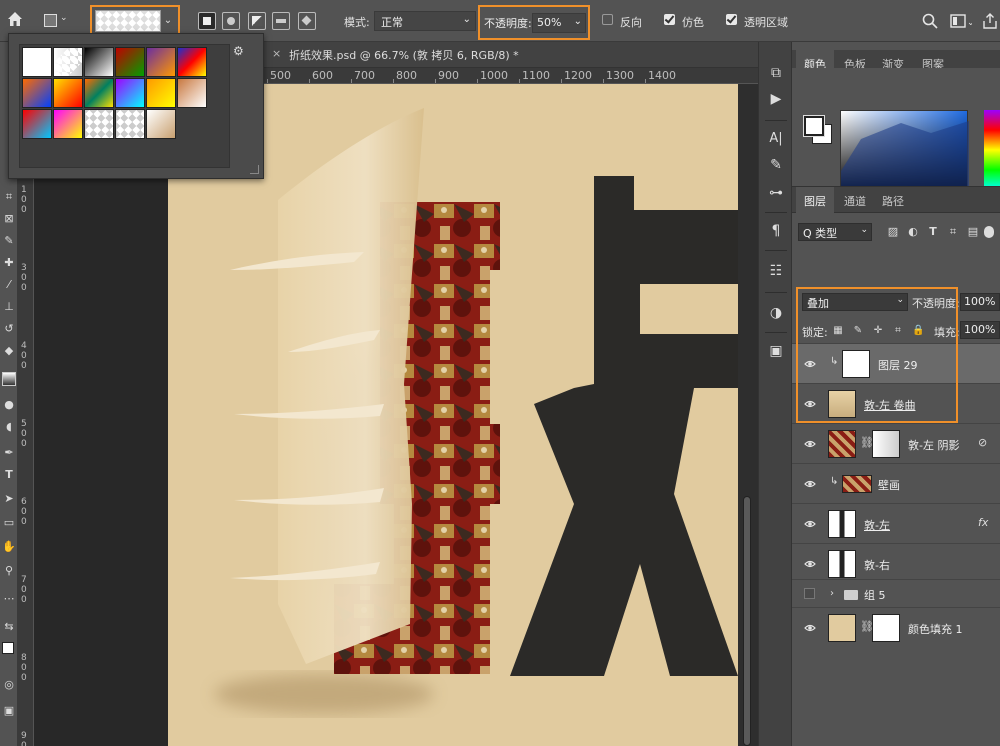 This screenshot has height=746, width=1000. What do you see at coordinates (838, 331) in the screenshot?
I see `lock-transparent-icon: ▦` at bounding box center [838, 331].